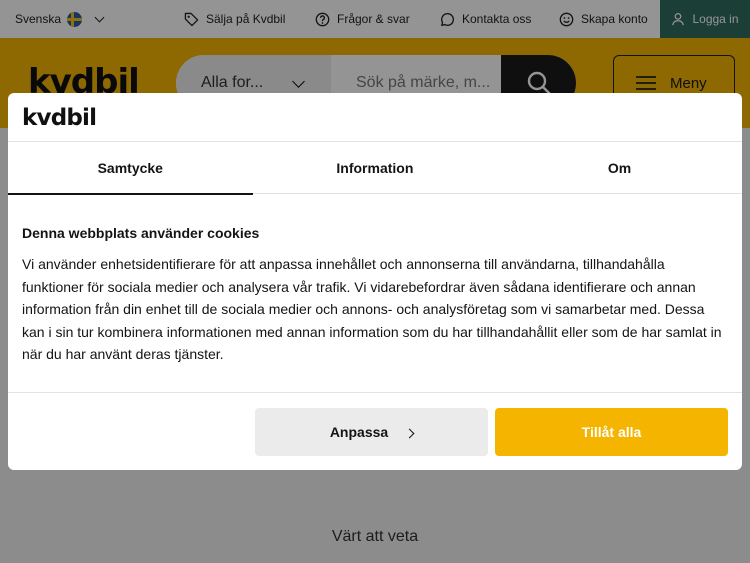  What do you see at coordinates (359, 432) in the screenshot?
I see `customize-label: Anpassa` at bounding box center [359, 432].